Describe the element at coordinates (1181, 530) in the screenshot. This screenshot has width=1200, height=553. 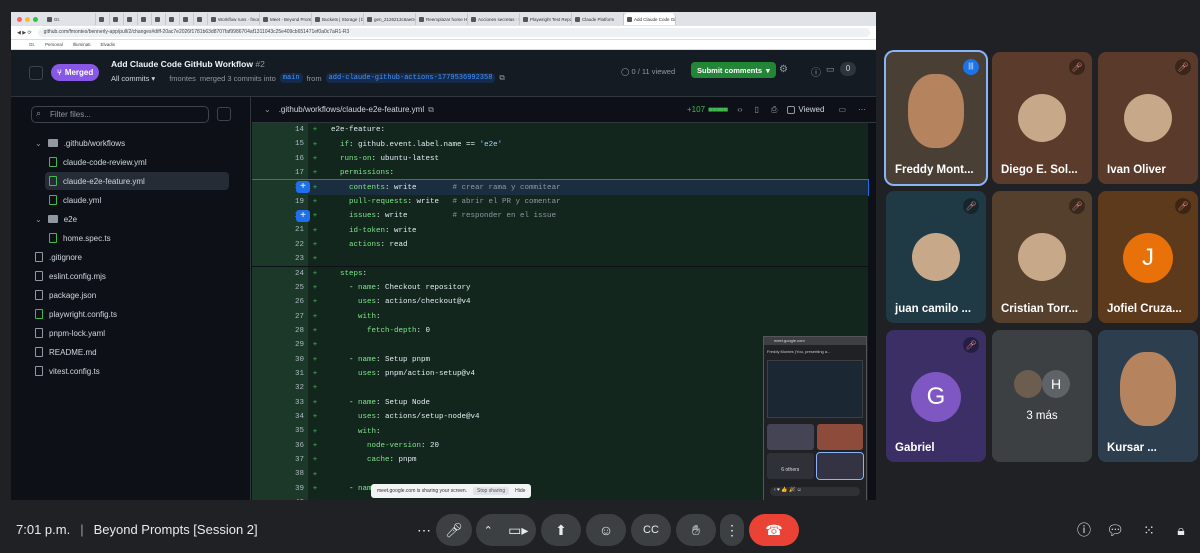
I see `host-controls-icon: 🔒︎` at that location.